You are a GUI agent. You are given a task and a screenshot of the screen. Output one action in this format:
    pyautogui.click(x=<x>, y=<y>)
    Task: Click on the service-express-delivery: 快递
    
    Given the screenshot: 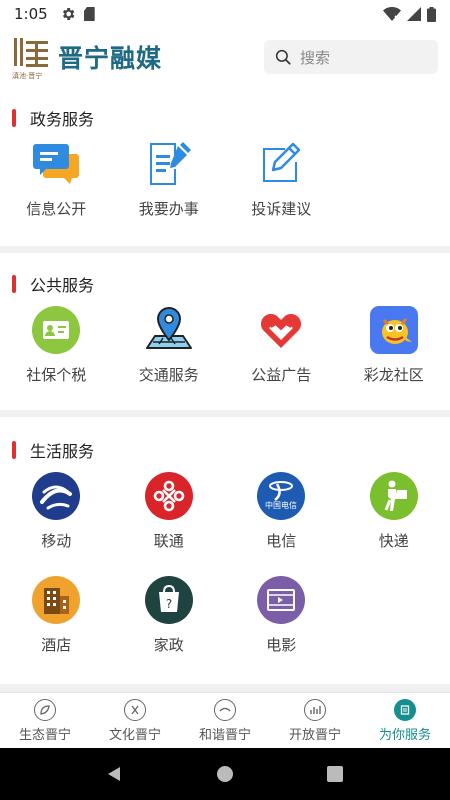 What is the action you would take?
    pyautogui.click(x=394, y=514)
    